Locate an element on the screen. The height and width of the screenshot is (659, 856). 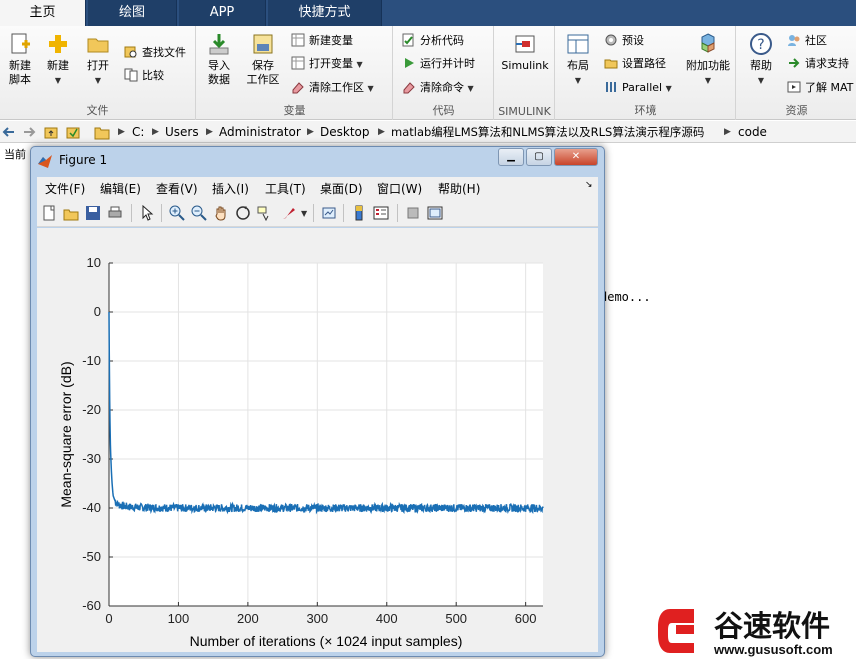
new-script-button: 新建 脚本 is located at coordinates (20, 59).